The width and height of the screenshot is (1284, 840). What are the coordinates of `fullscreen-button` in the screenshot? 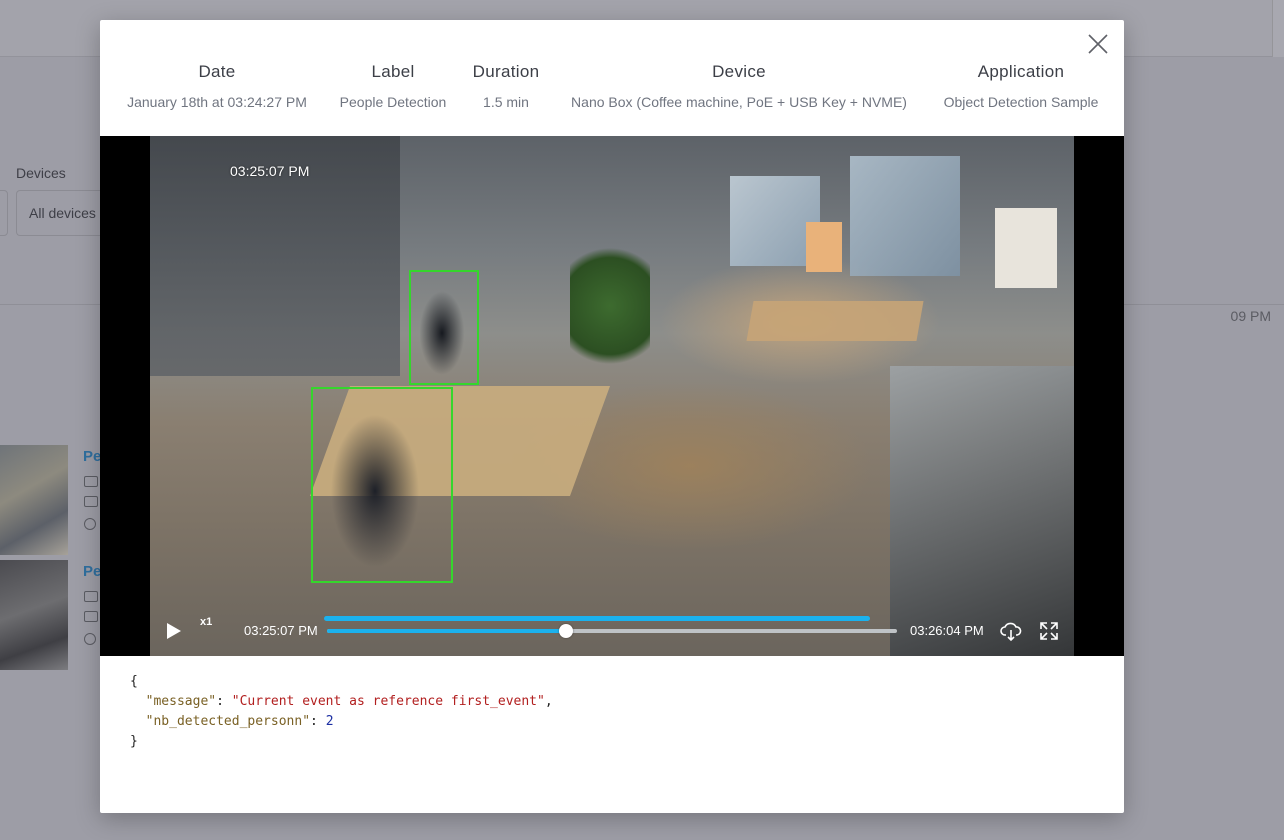 It's located at (1049, 631).